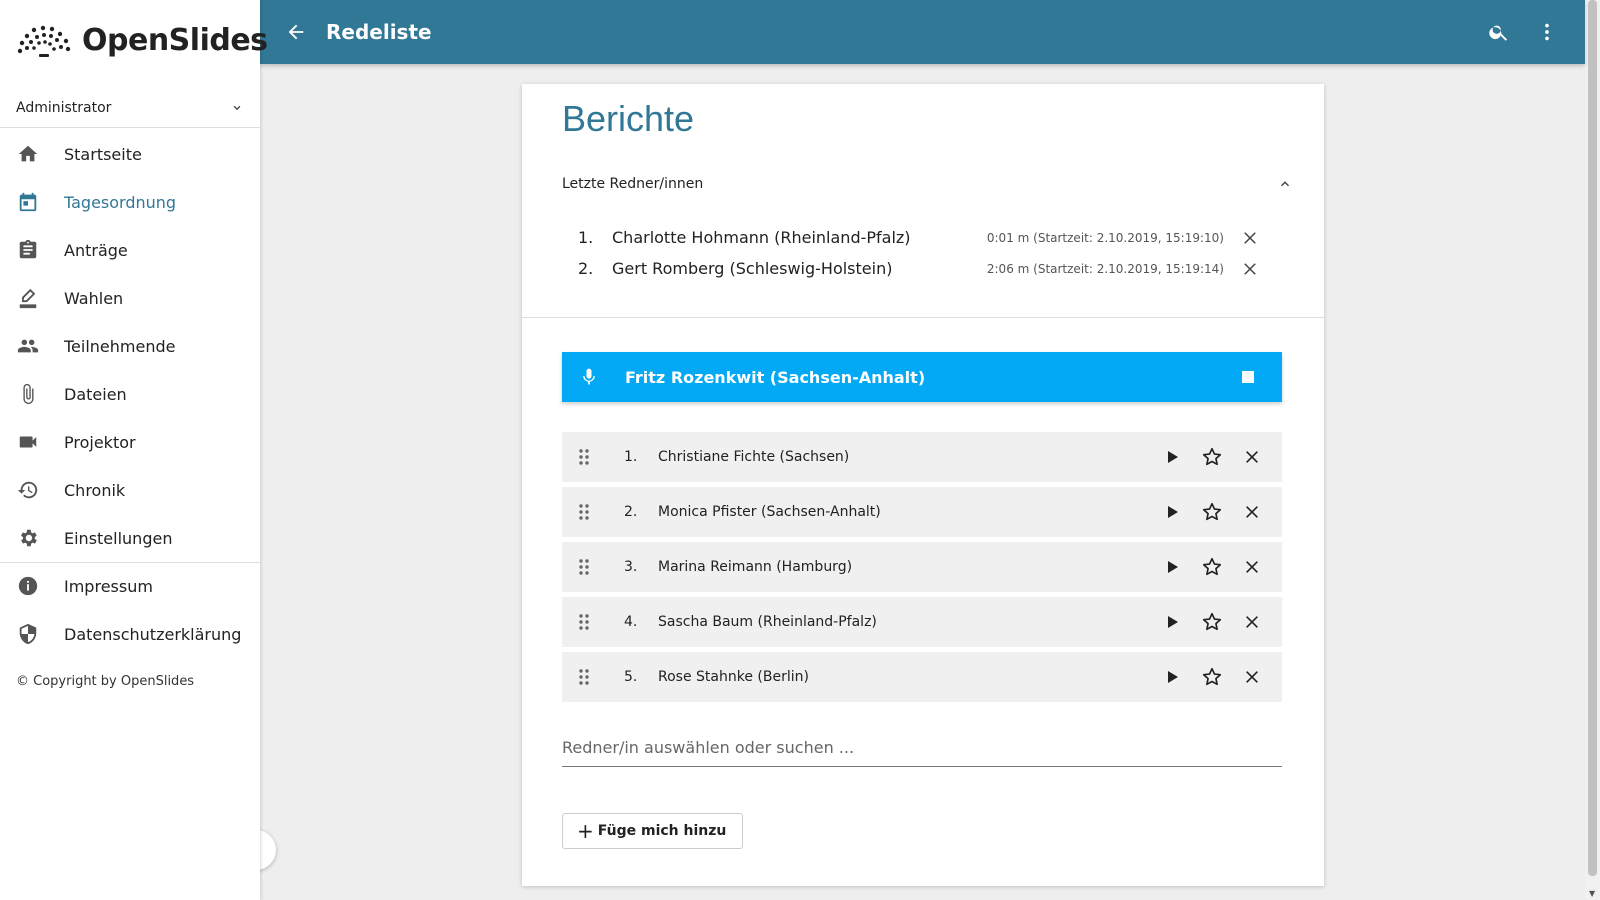 The height and width of the screenshot is (900, 1600). What do you see at coordinates (130, 442) in the screenshot?
I see `sidebar-item-projektor: Projektor` at bounding box center [130, 442].